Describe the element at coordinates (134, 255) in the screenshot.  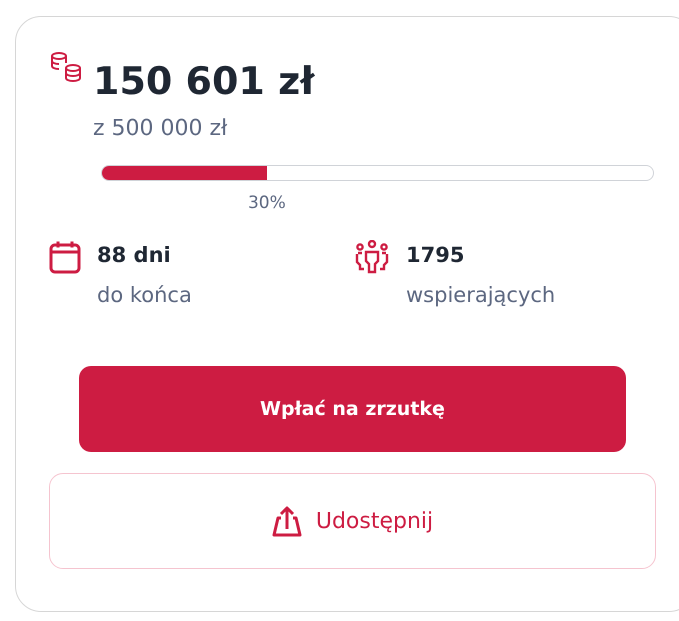
I see `stat-value: 88 dni` at that location.